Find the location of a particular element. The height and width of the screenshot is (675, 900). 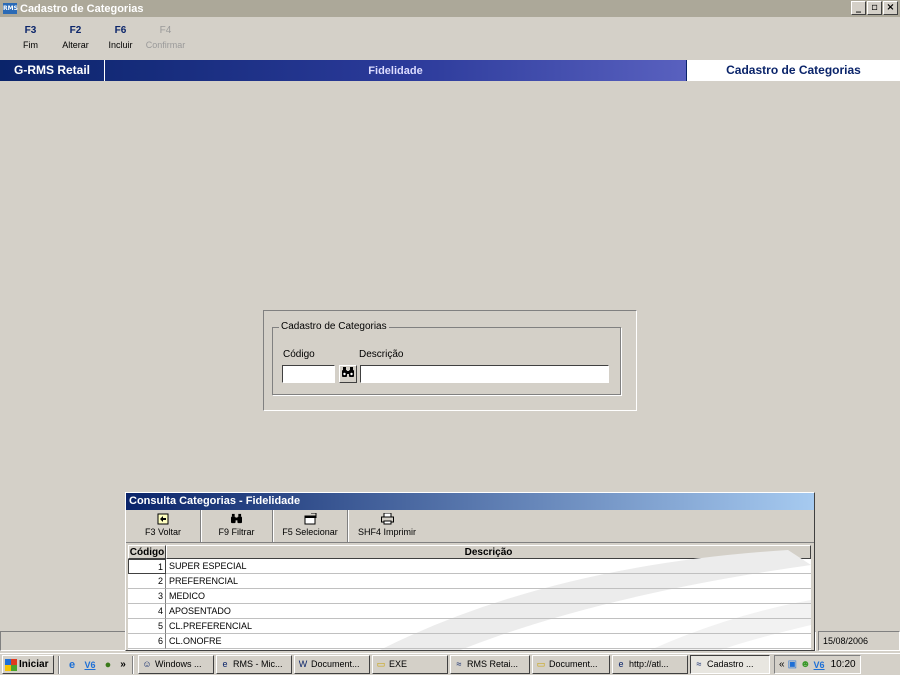

table-row: 6 CL.ONOFRE is located at coordinates (469, 641).